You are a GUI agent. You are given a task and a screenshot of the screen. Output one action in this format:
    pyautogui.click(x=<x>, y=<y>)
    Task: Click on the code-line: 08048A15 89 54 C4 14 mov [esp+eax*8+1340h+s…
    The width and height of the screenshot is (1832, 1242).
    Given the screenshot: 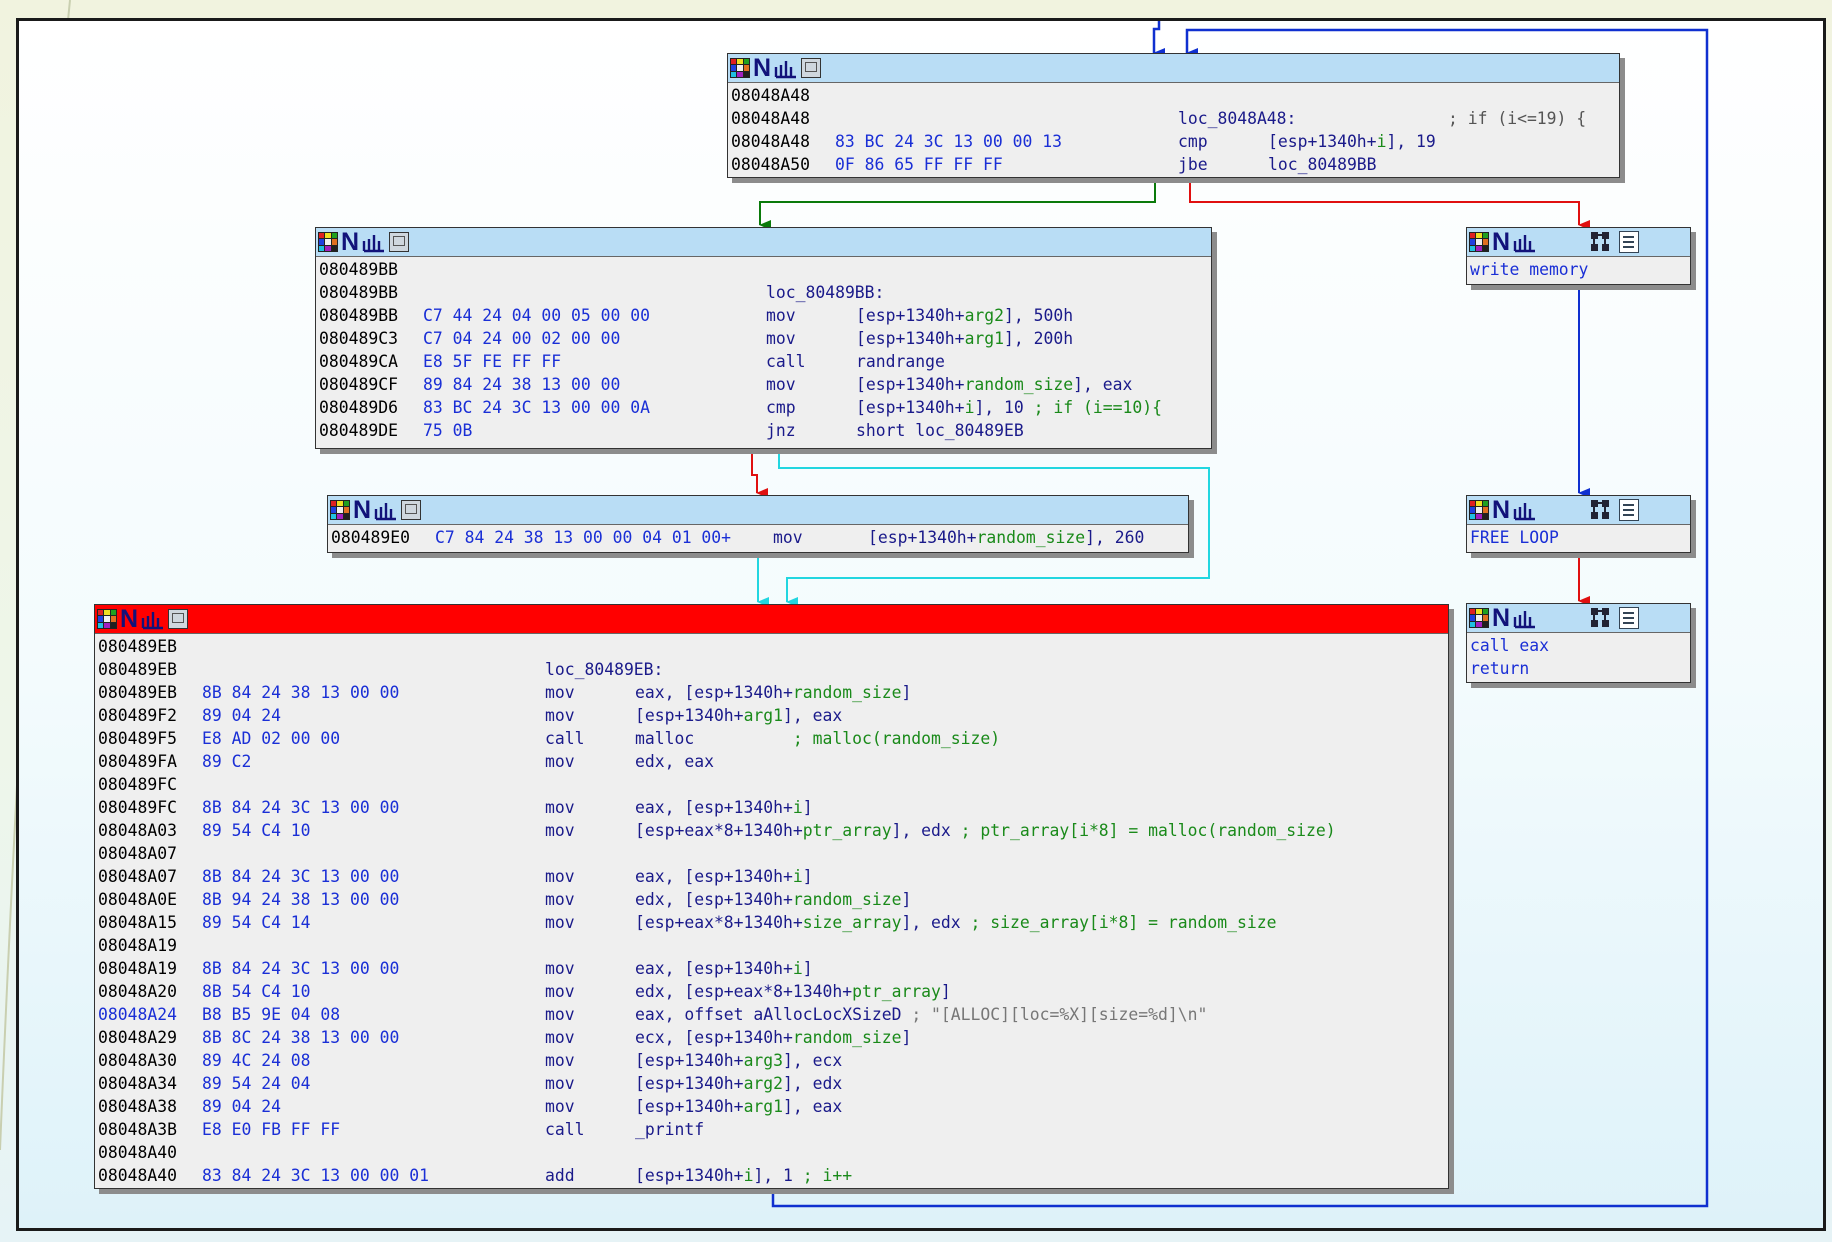 What is the action you would take?
    pyautogui.click(x=773, y=922)
    